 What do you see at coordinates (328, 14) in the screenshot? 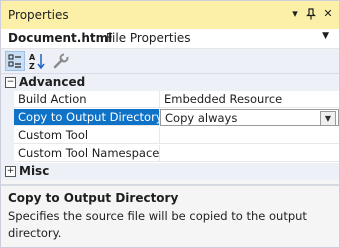
I see `close-icon: ✕` at bounding box center [328, 14].